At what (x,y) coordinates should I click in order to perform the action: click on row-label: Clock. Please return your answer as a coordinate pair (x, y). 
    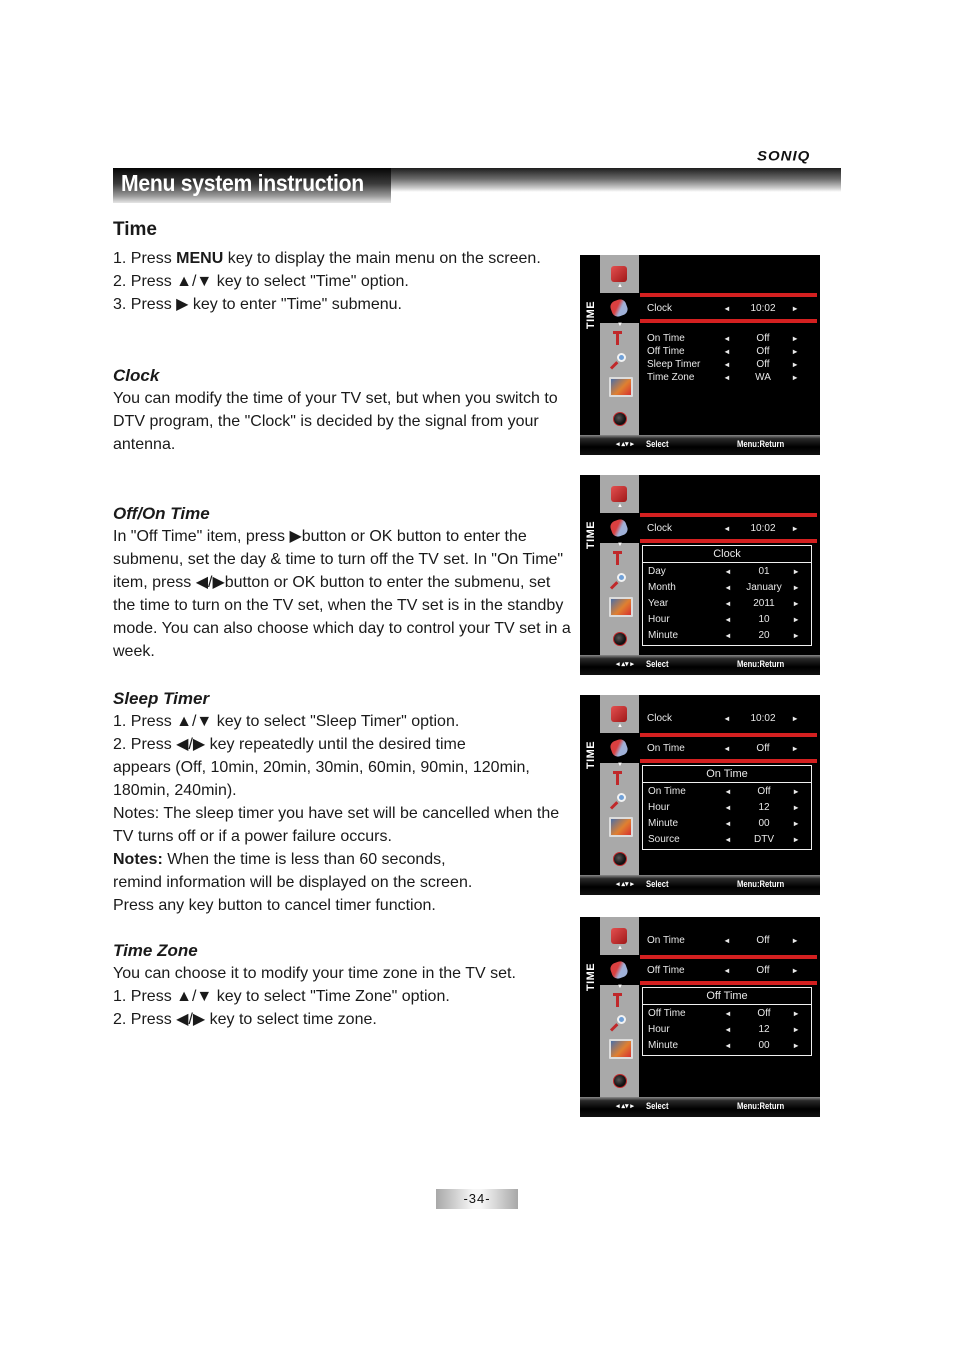
    Looking at the image, I should click on (660, 308).